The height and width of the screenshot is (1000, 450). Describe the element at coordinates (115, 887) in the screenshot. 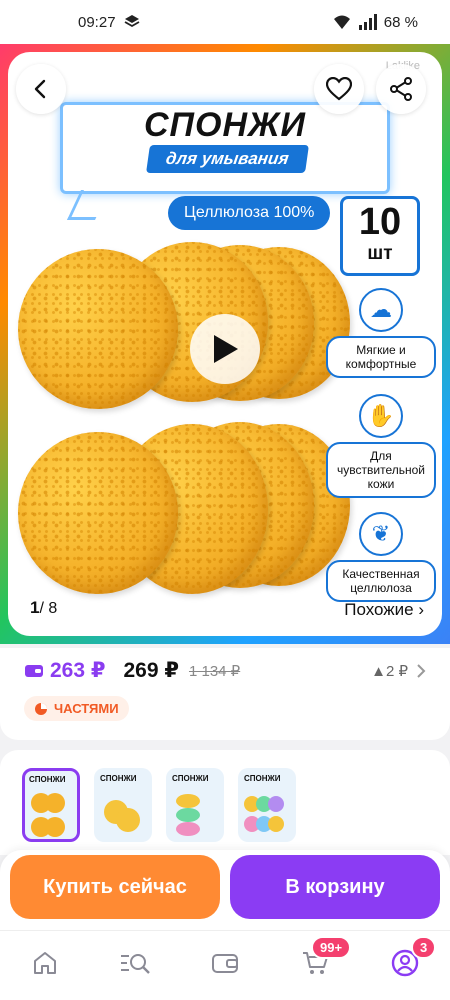

I see `buy-now-button: Купить сейчас` at that location.